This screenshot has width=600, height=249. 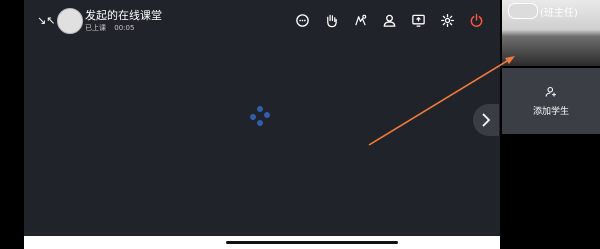 I want to click on classroom-logo, so click(x=70, y=21).